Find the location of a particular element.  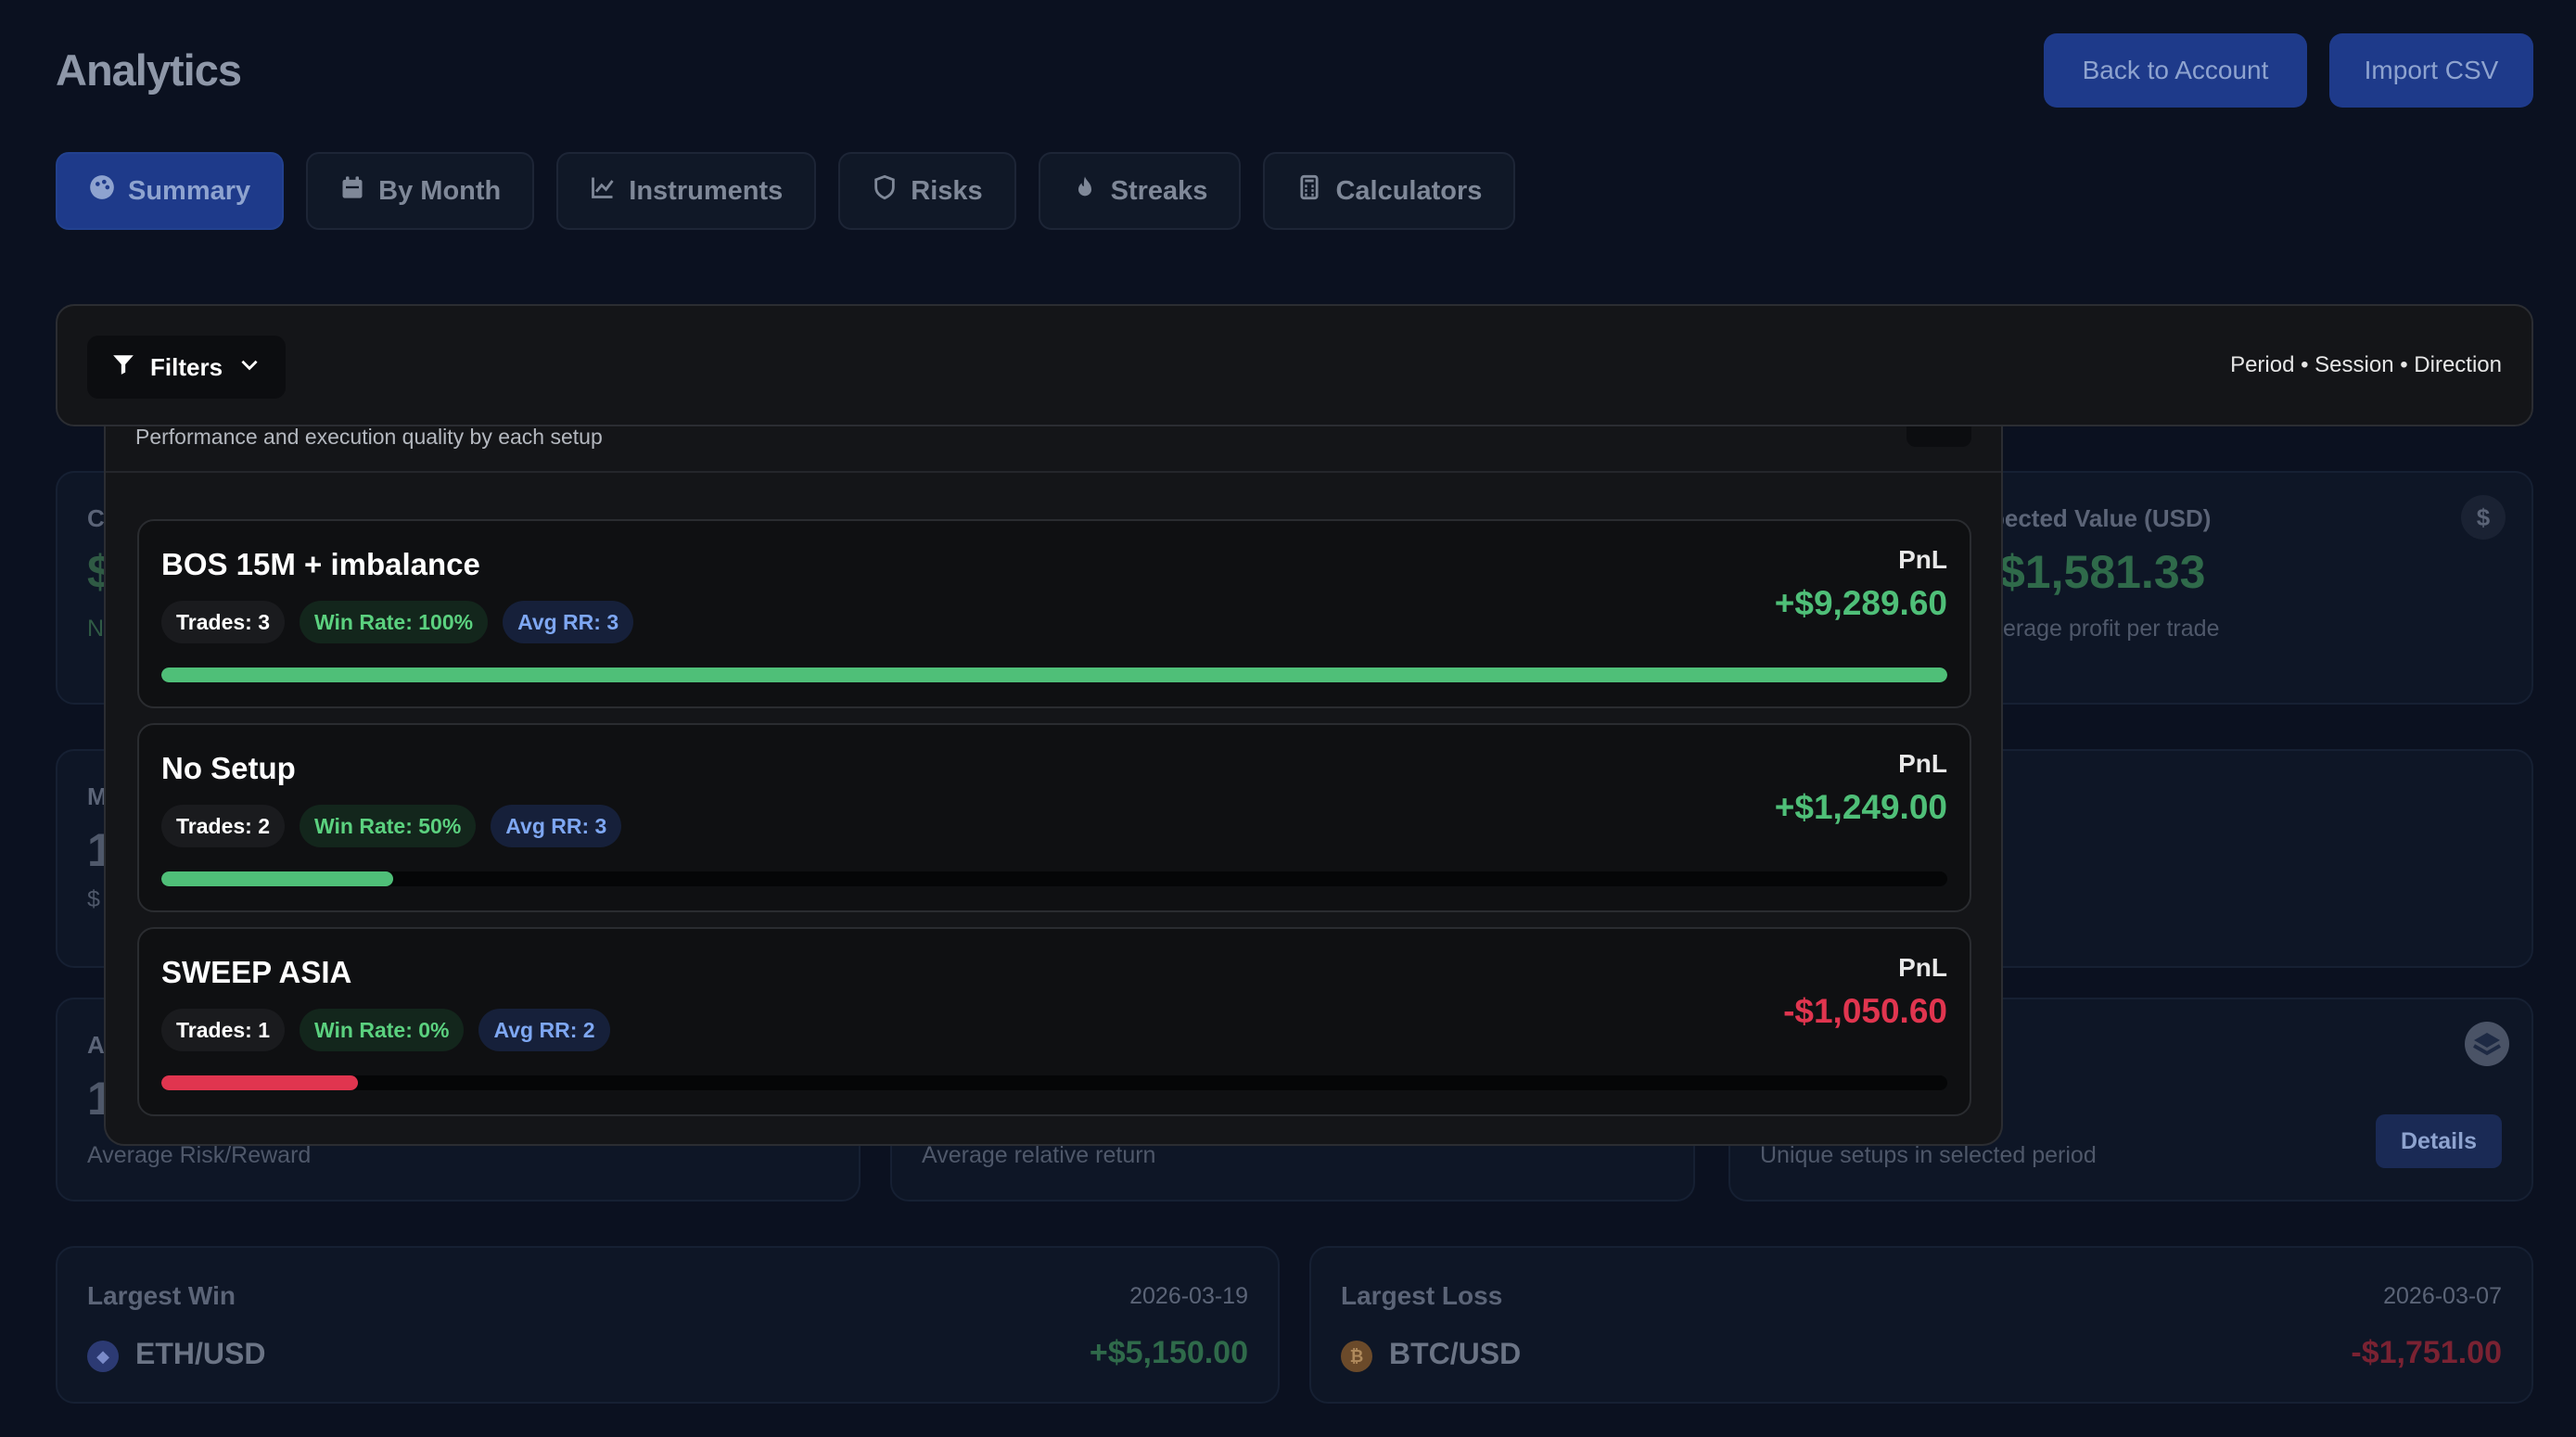

kpi-title: pected Value (USD) is located at coordinates (2101, 518).